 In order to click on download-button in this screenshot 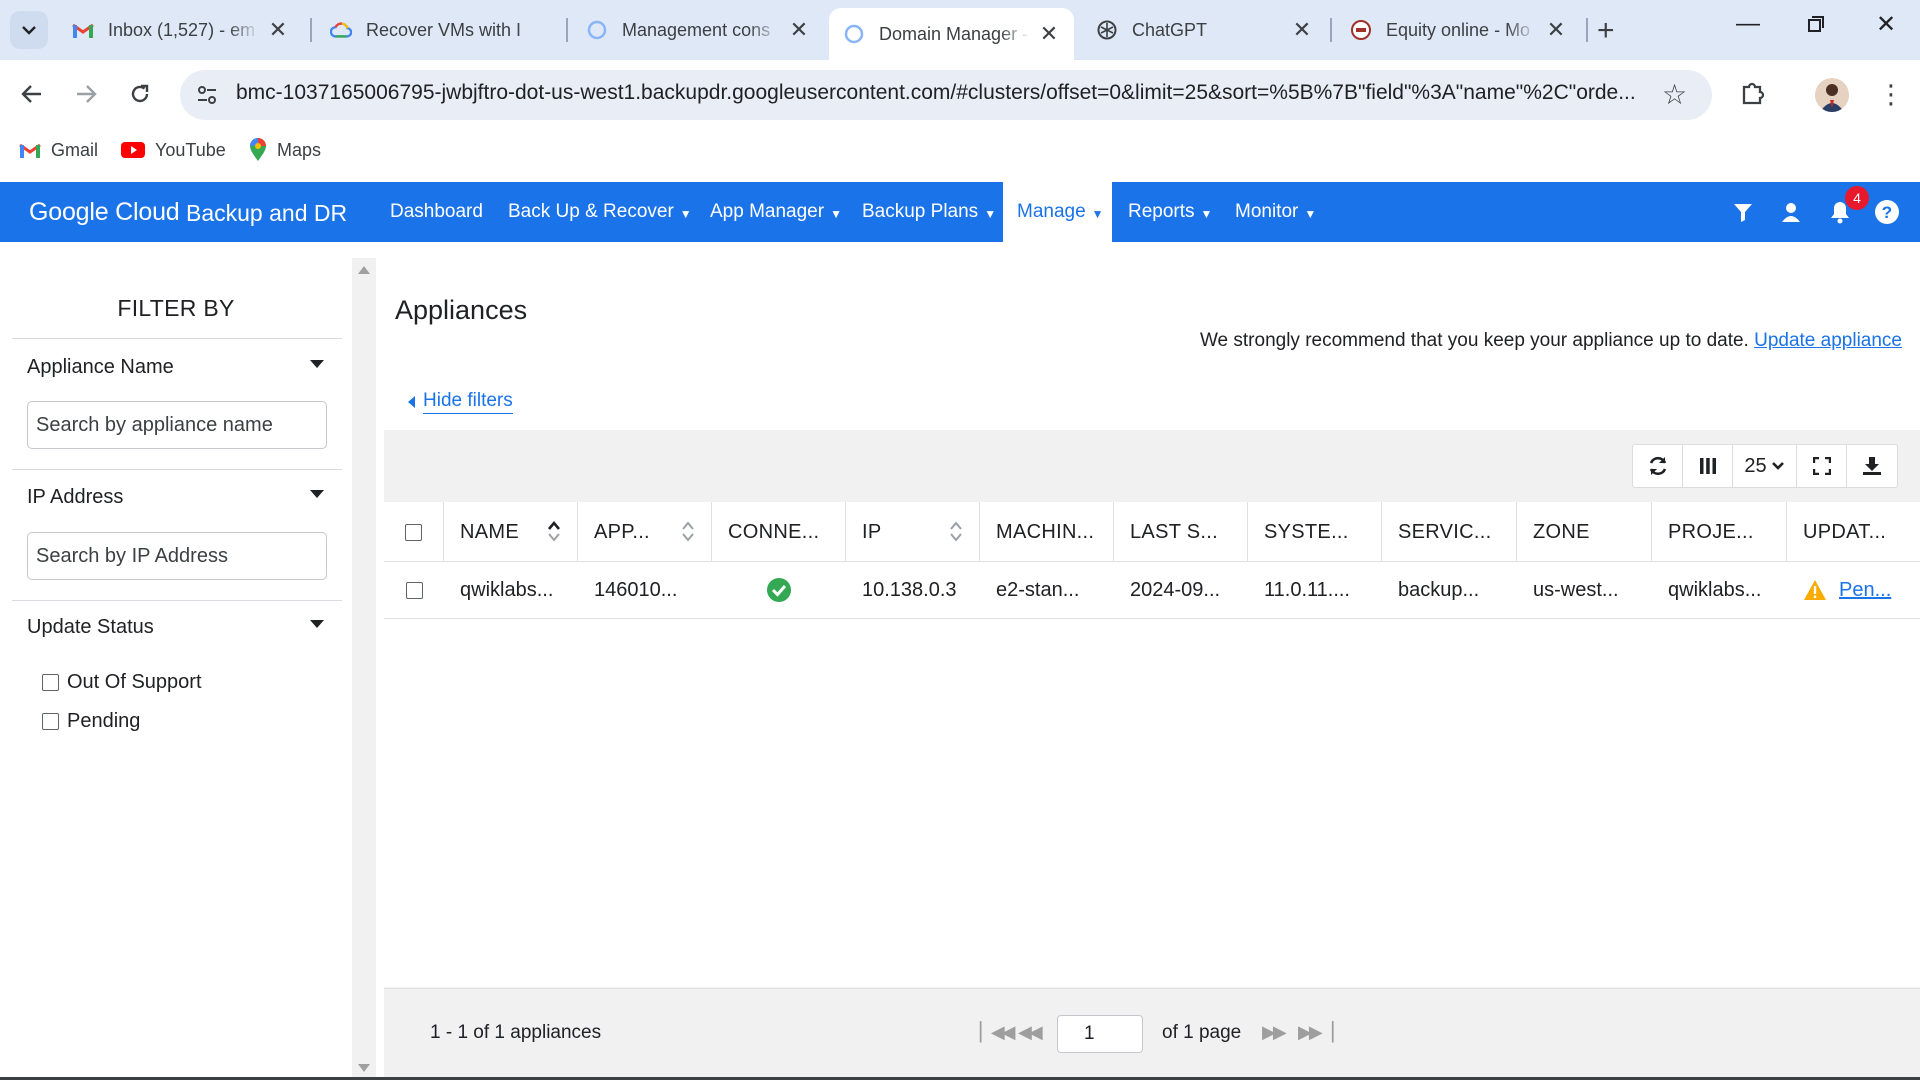, I will do `click(1872, 466)`.